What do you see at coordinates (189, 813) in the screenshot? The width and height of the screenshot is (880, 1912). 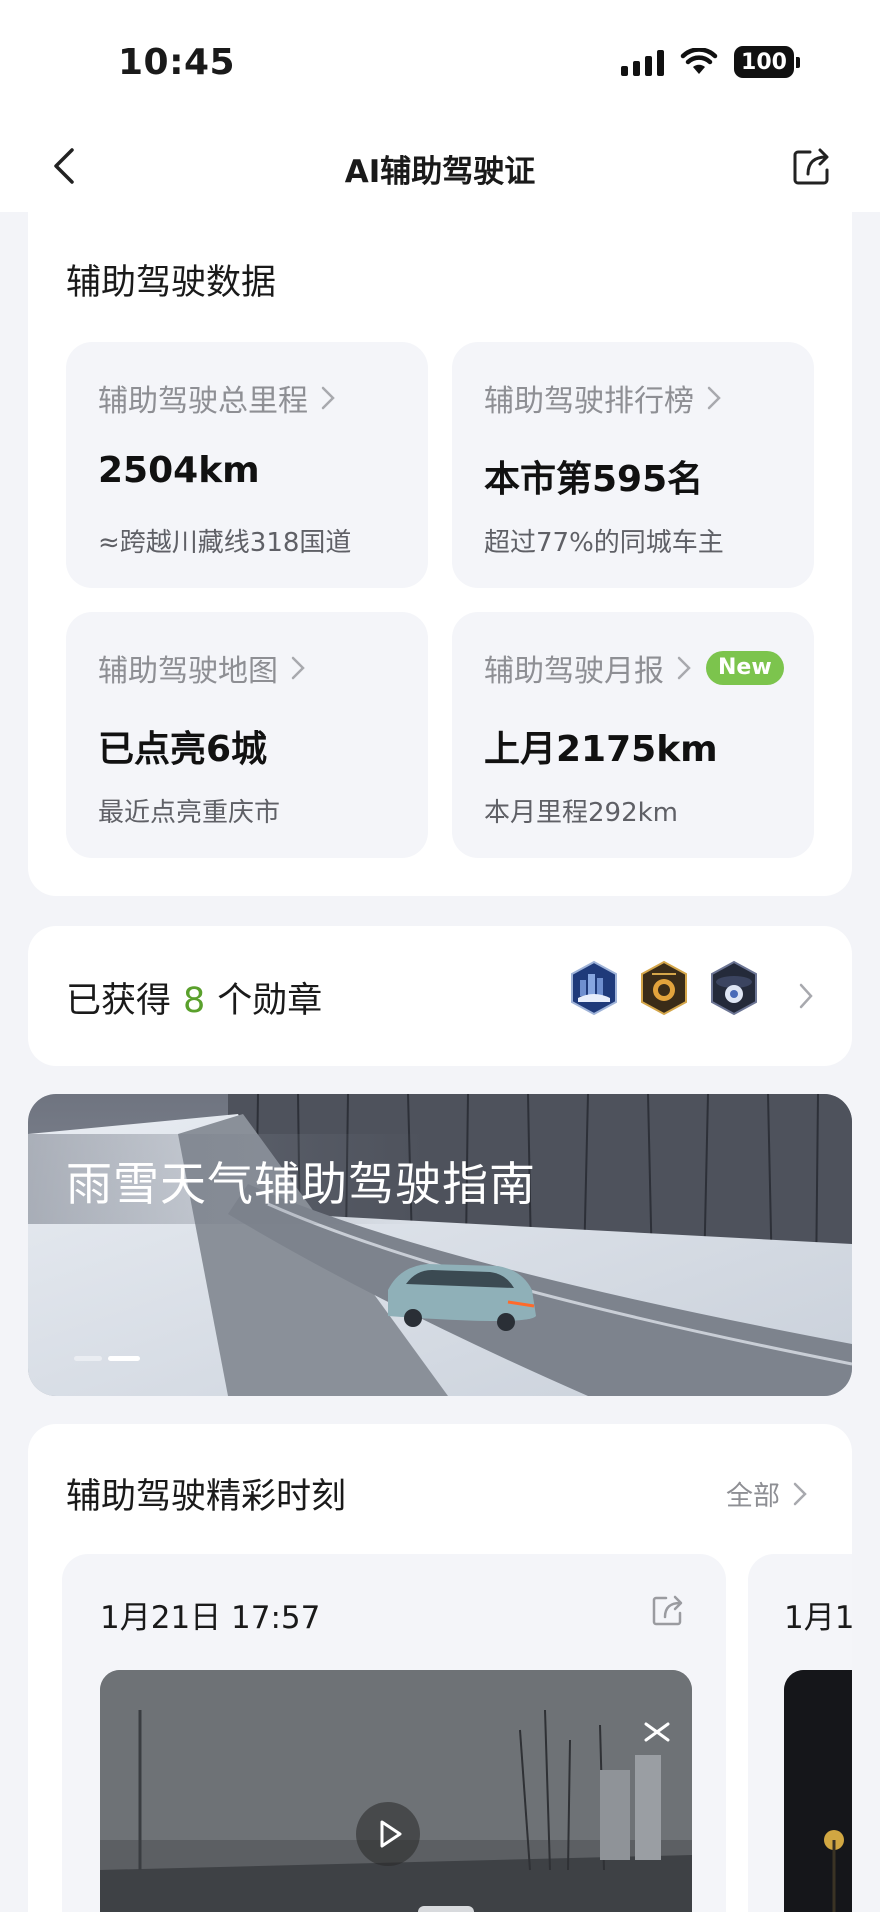 I see `tile-sub: 最近点亮重庆市` at bounding box center [189, 813].